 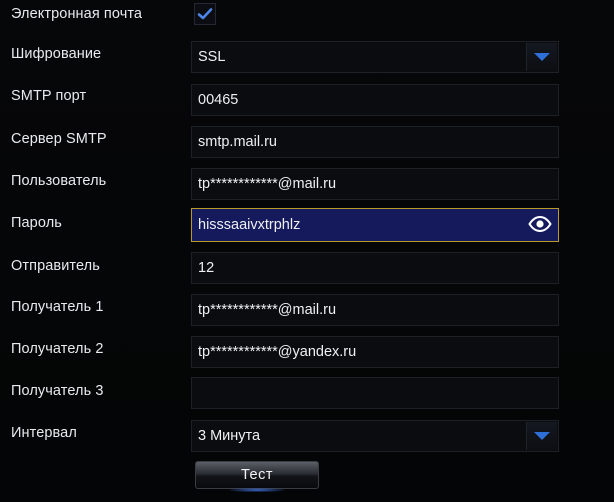 I want to click on encryption-label: Шифрование, so click(x=56, y=54).